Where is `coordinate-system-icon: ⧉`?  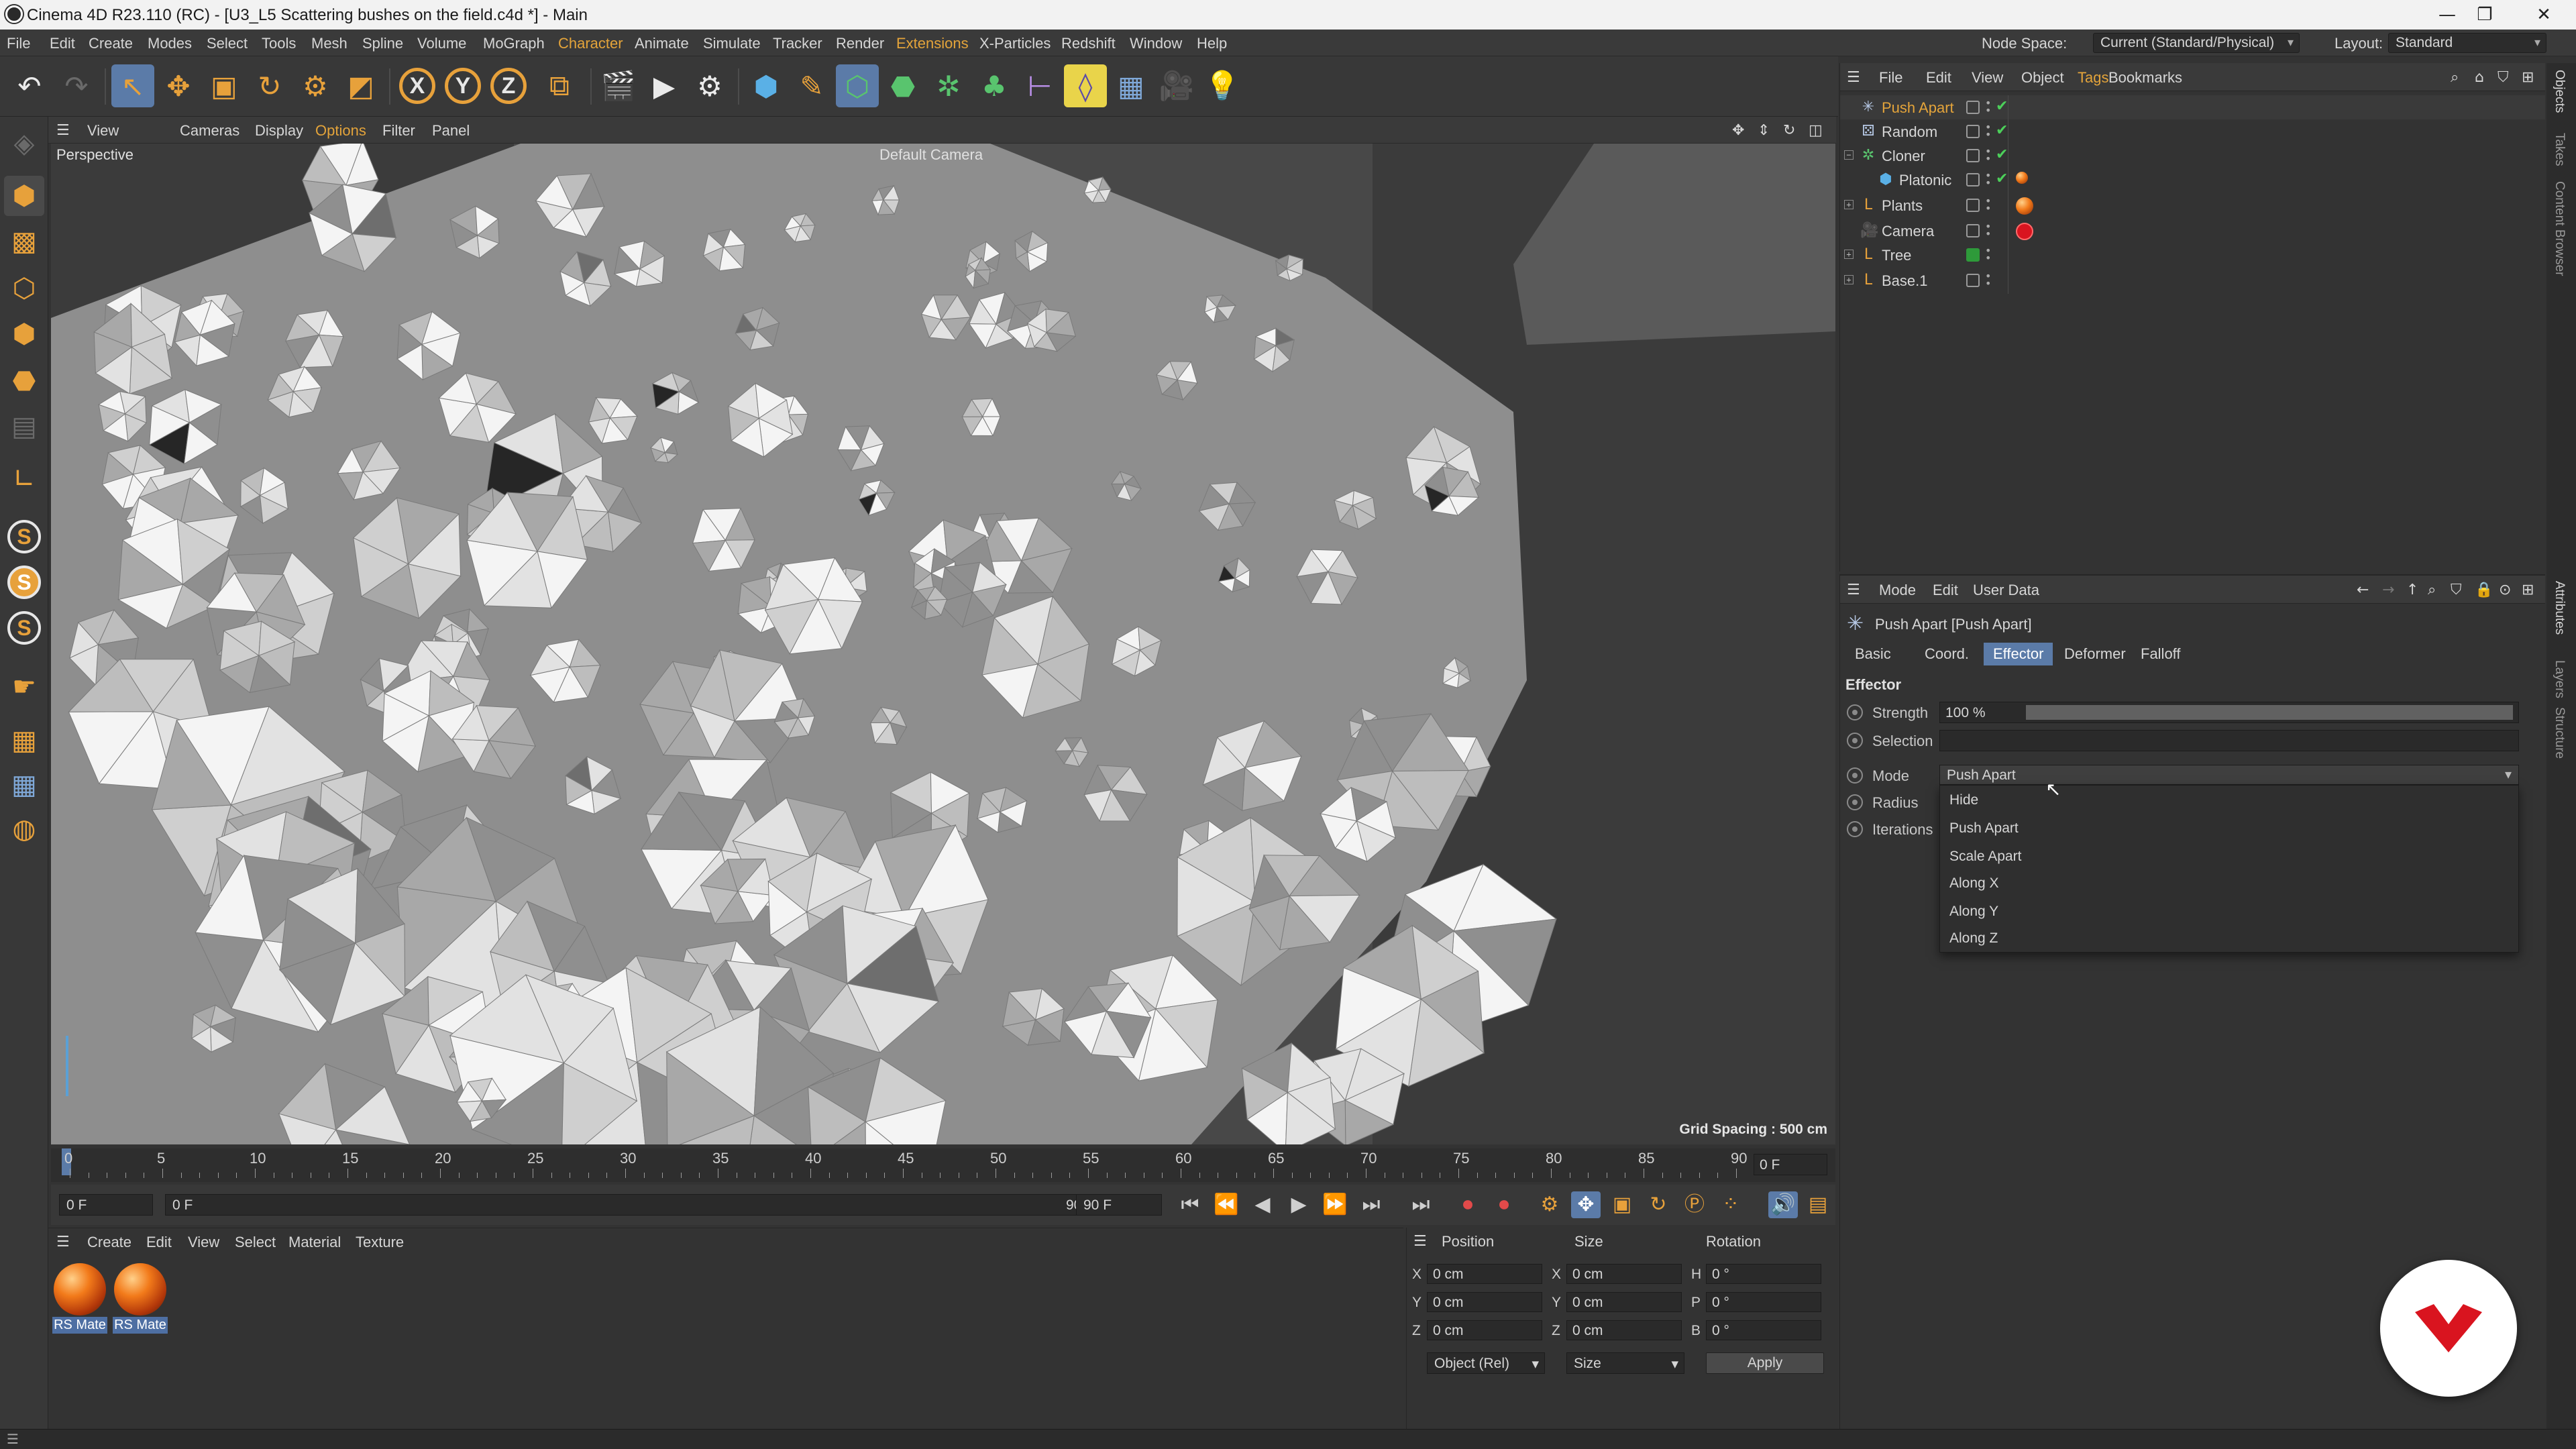 coordinate-system-icon: ⧉ is located at coordinates (559, 85).